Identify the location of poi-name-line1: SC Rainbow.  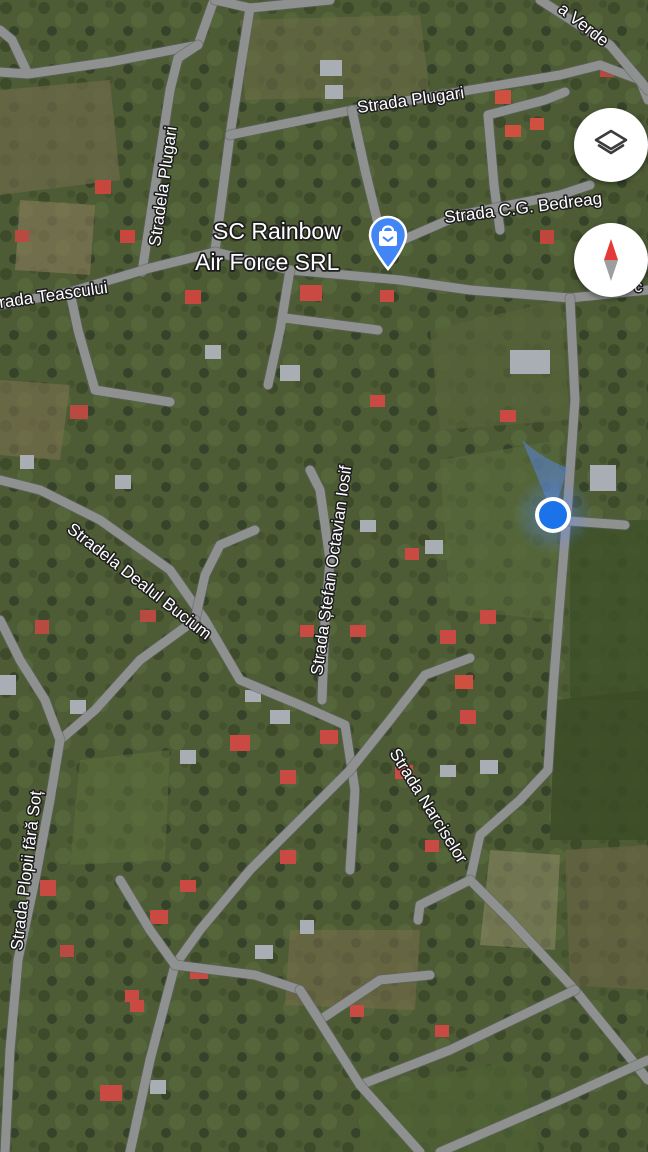
(277, 231).